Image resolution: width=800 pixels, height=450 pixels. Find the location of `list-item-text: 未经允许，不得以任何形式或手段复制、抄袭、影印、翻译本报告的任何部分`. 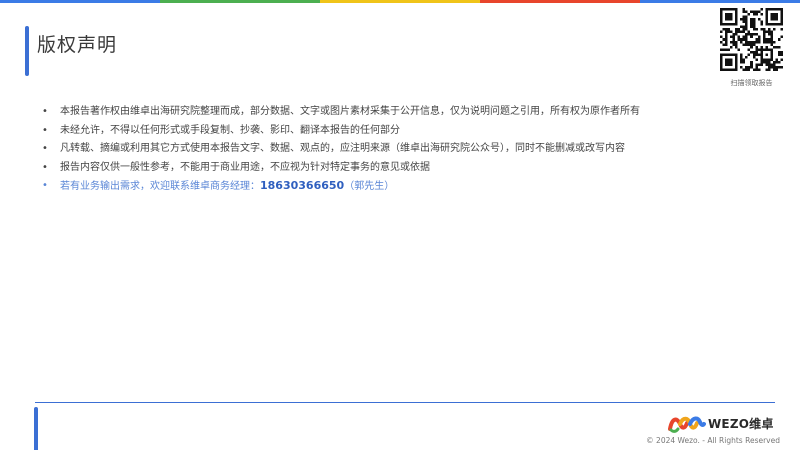

list-item-text: 未经允许，不得以任何形式或手段复制、抄袭、影印、翻译本报告的任何部分 is located at coordinates (230, 130).